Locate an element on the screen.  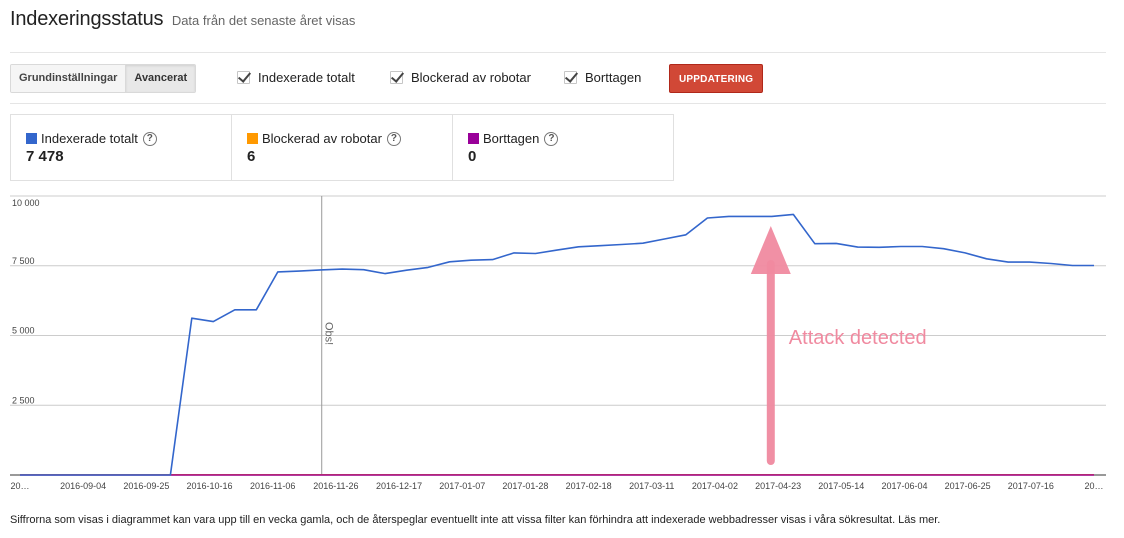
mode-toggle: Grundinställningar Avancerat is located at coordinates (103, 78).